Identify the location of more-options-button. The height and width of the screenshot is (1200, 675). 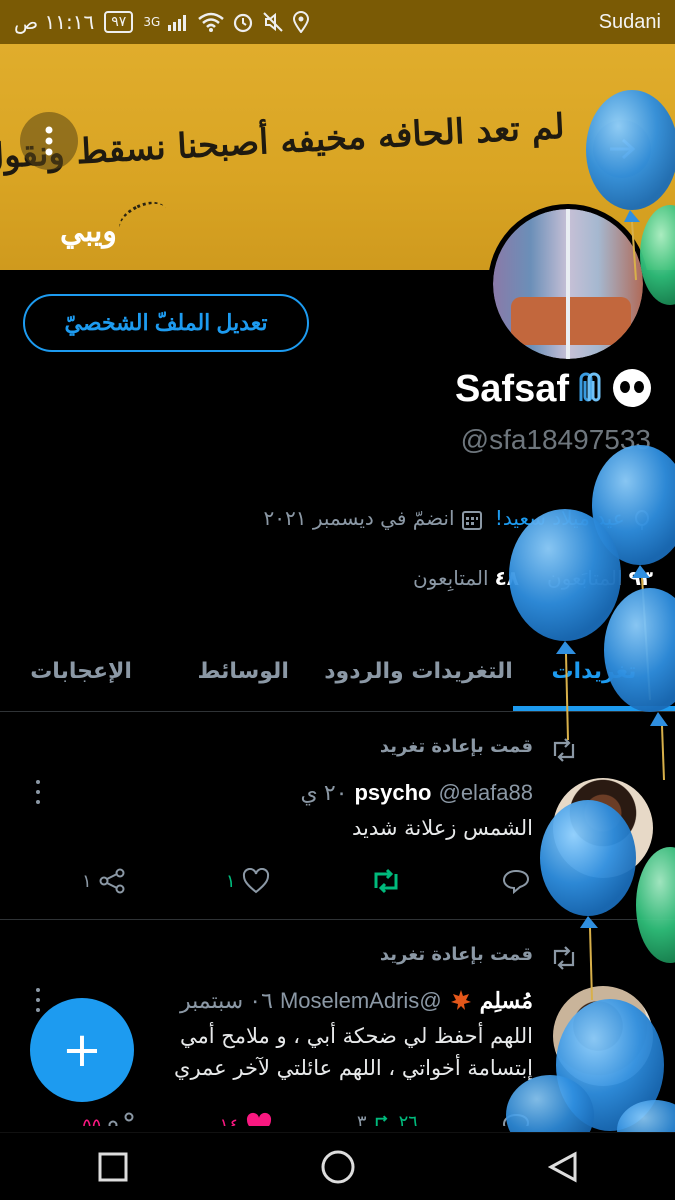
(49, 141).